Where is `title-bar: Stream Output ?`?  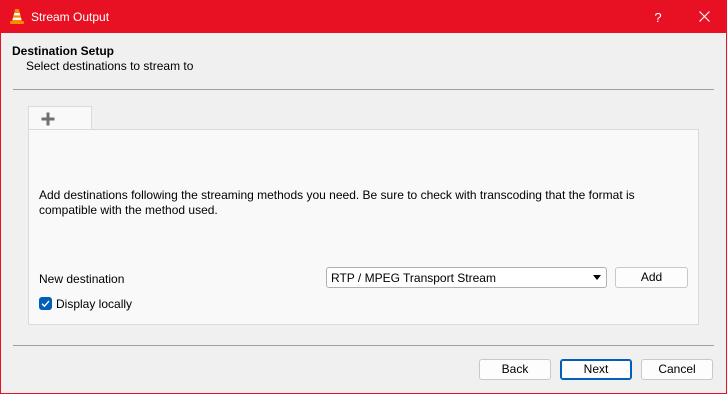
title-bar: Stream Output ? is located at coordinates (363, 16).